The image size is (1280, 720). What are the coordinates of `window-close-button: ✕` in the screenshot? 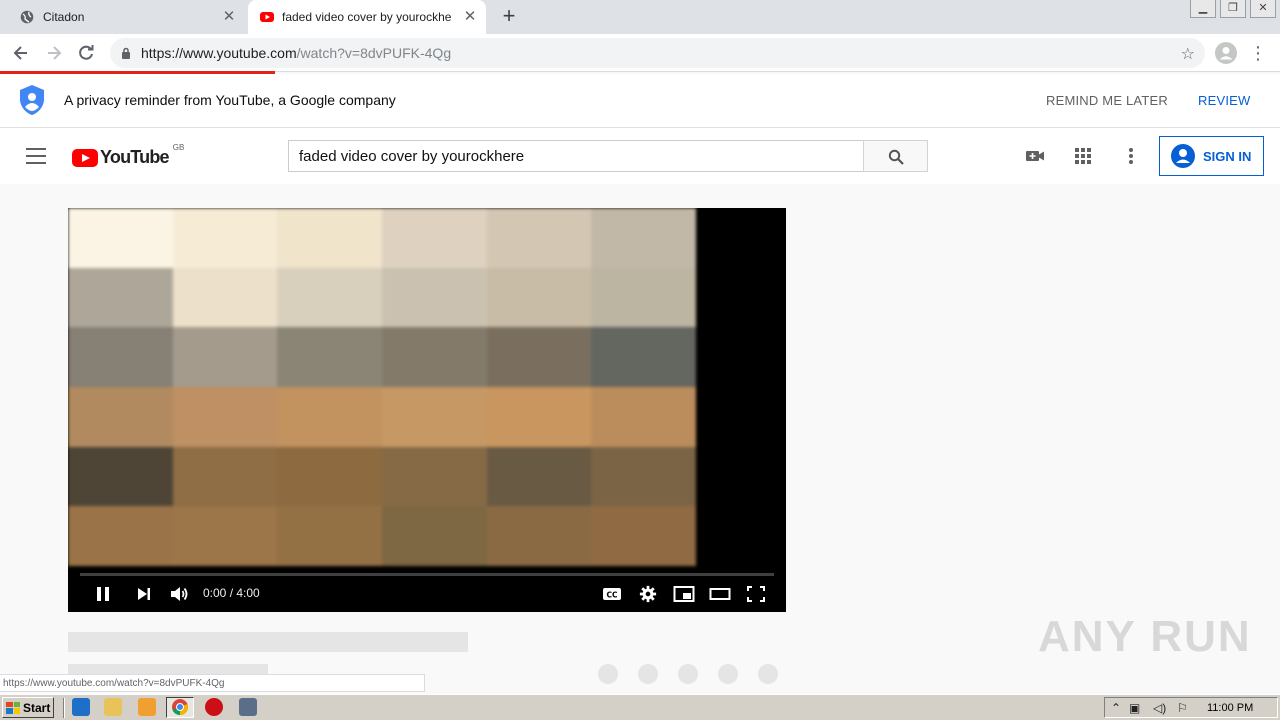 It's located at (1263, 9).